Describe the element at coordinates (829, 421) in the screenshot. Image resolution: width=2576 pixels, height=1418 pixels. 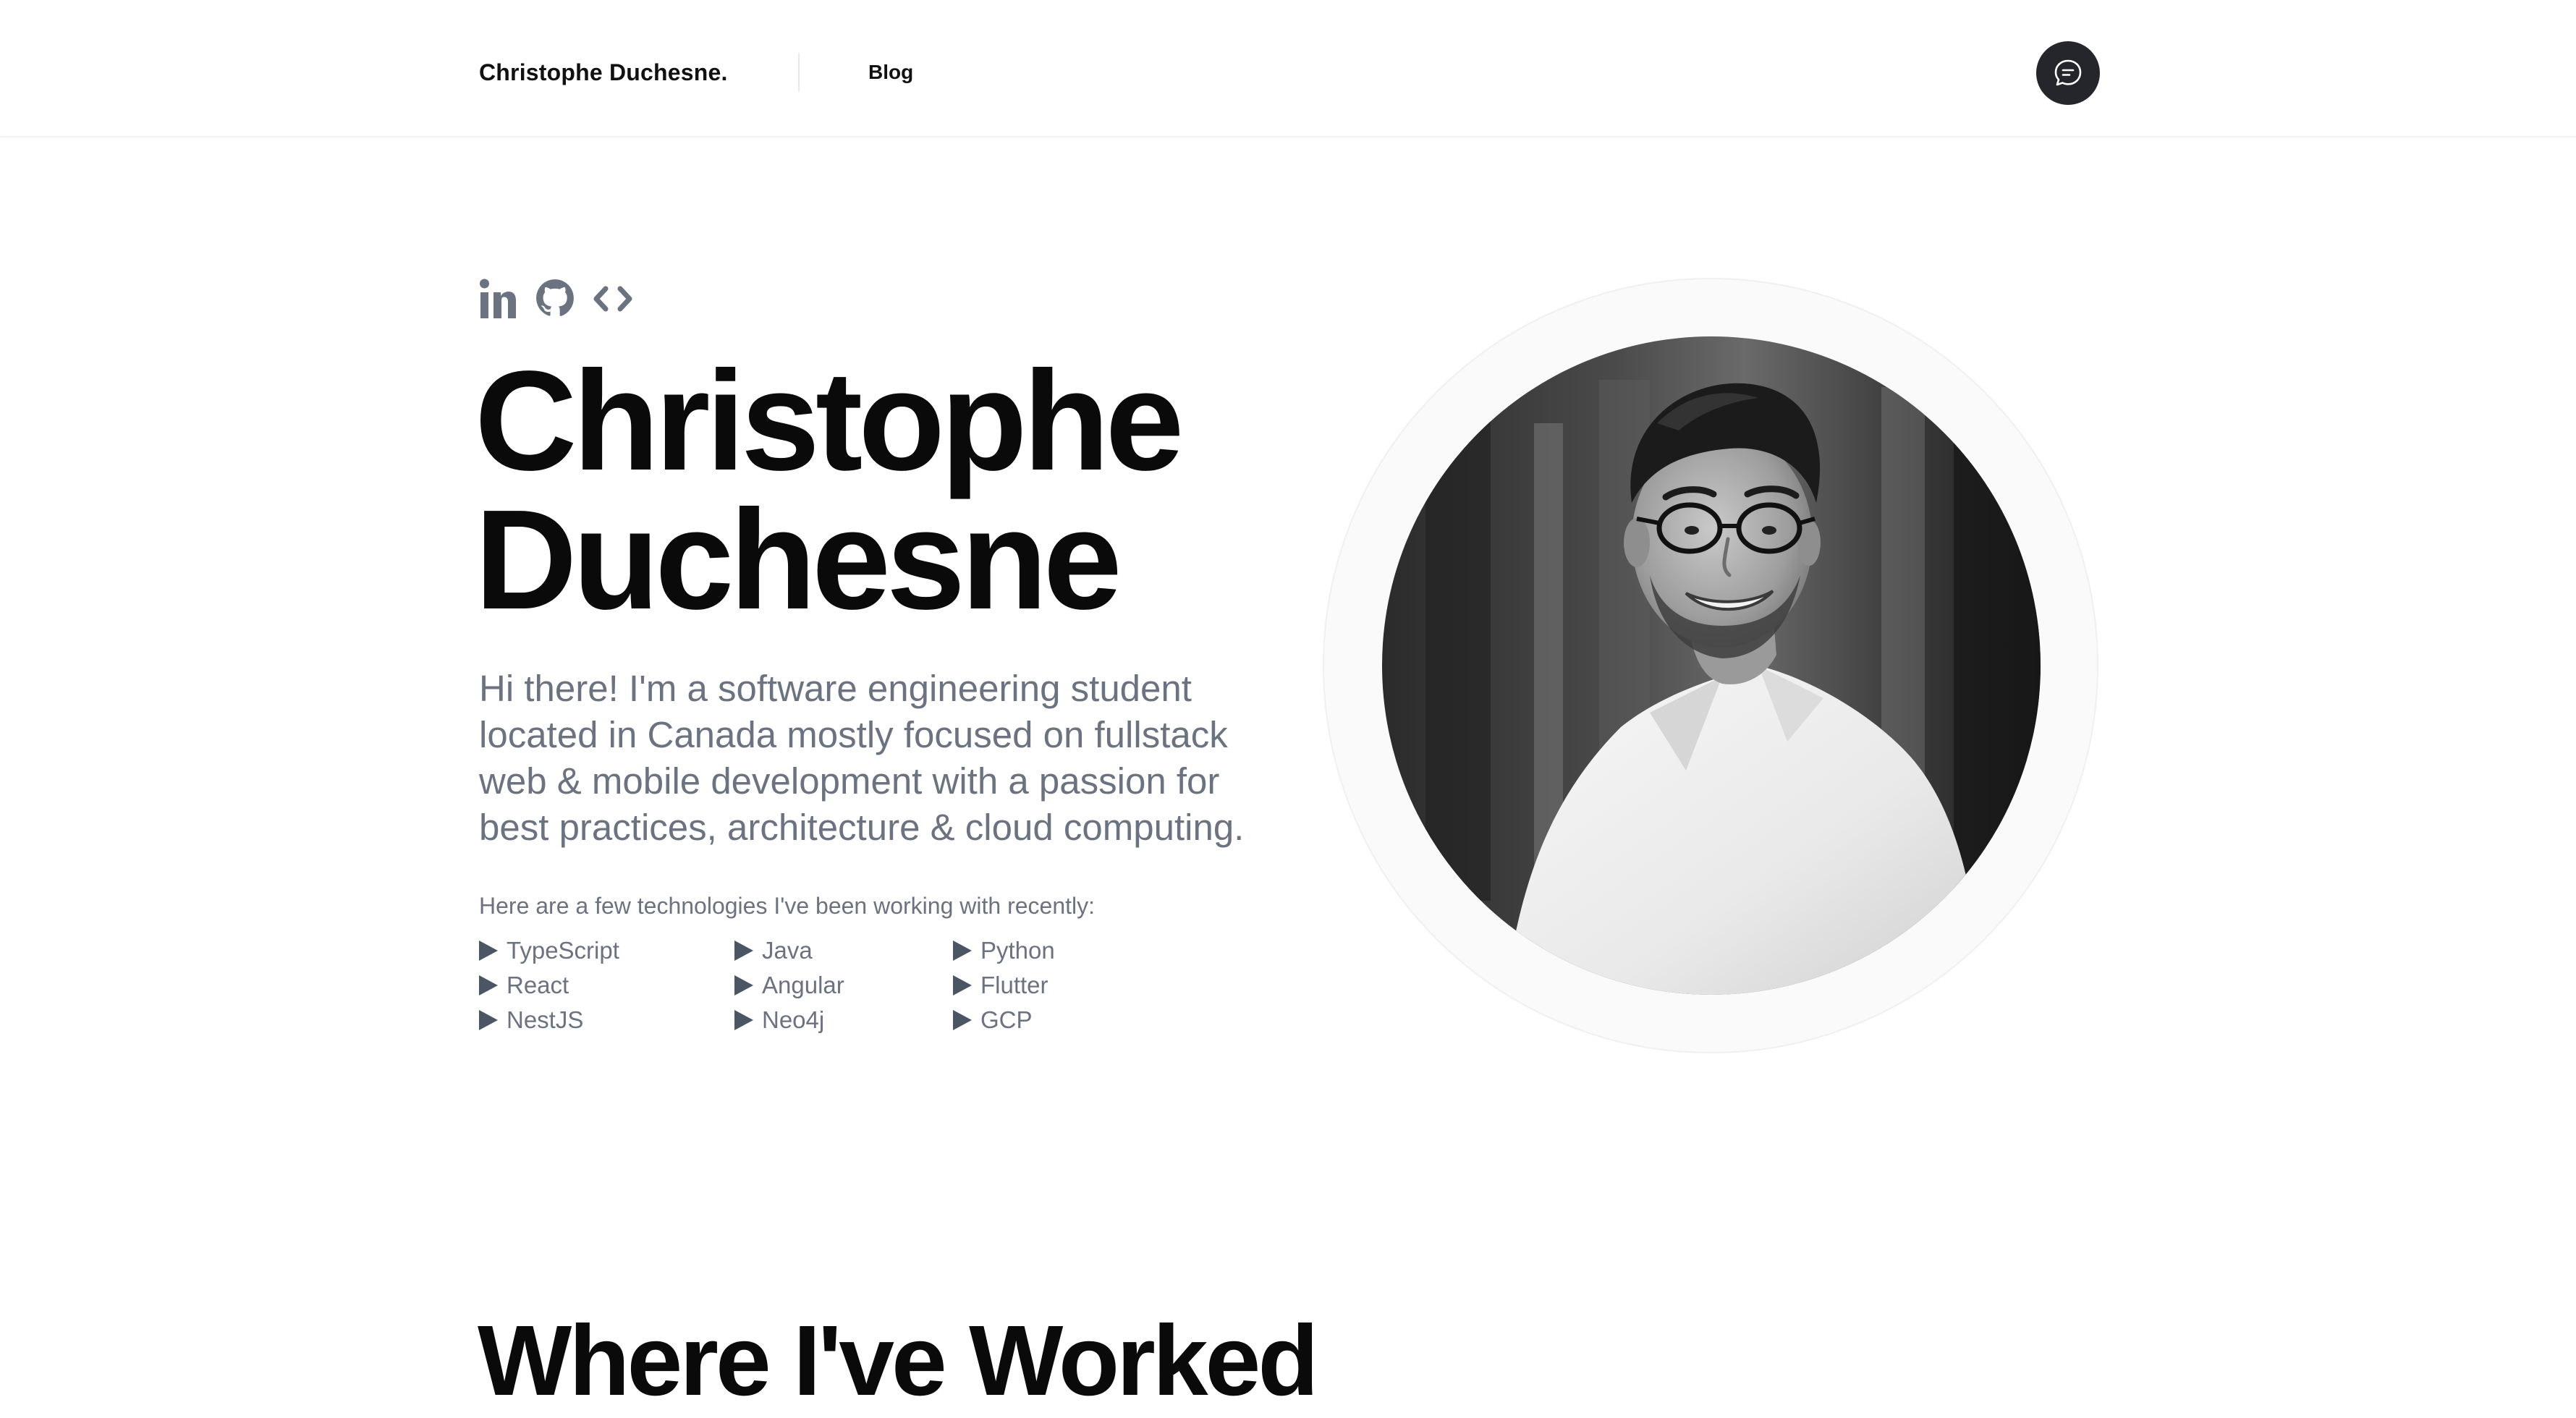
I see `hero-first-name: Christophe` at that location.